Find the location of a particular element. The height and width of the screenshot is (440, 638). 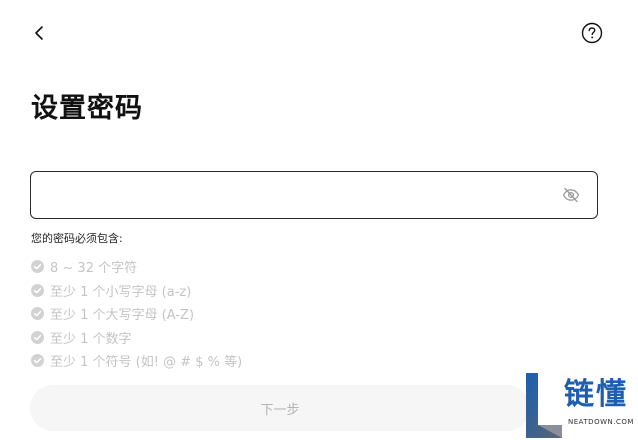

chevron-left-icon is located at coordinates (39, 33).